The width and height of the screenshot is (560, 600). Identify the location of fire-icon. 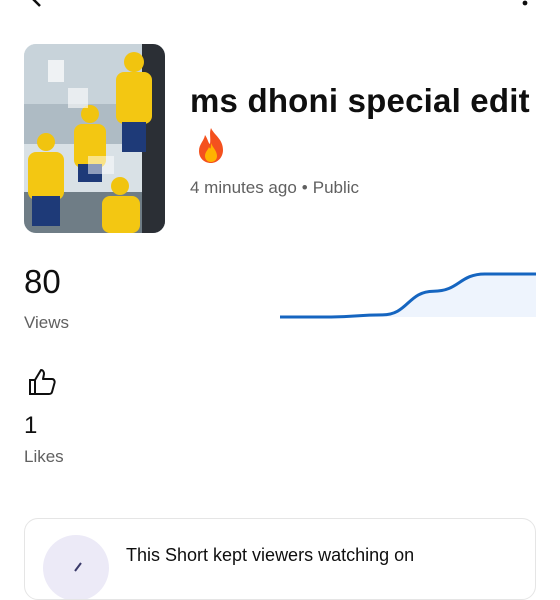
(211, 145).